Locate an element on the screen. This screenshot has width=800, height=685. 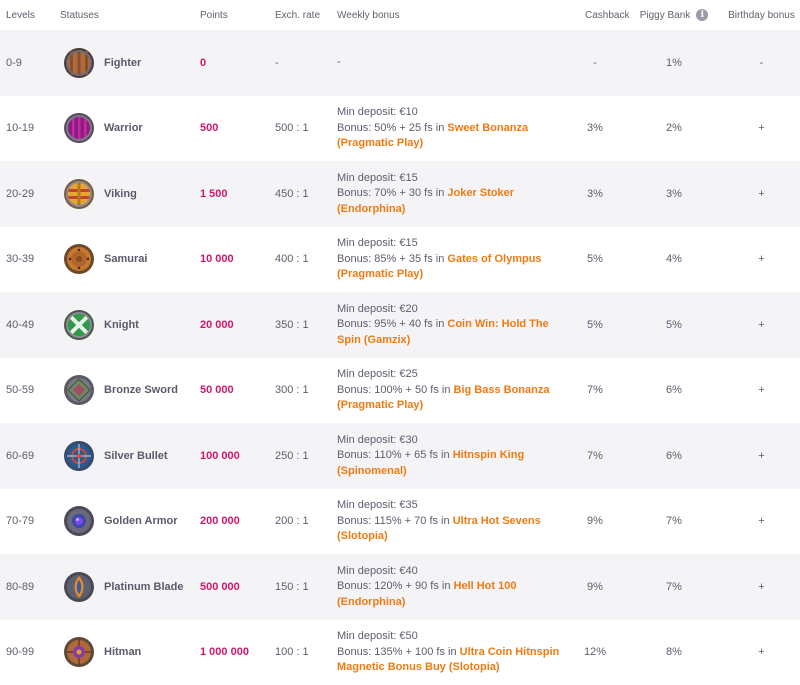
min-deposit: Min deposit: €20 is located at coordinates (451, 310).